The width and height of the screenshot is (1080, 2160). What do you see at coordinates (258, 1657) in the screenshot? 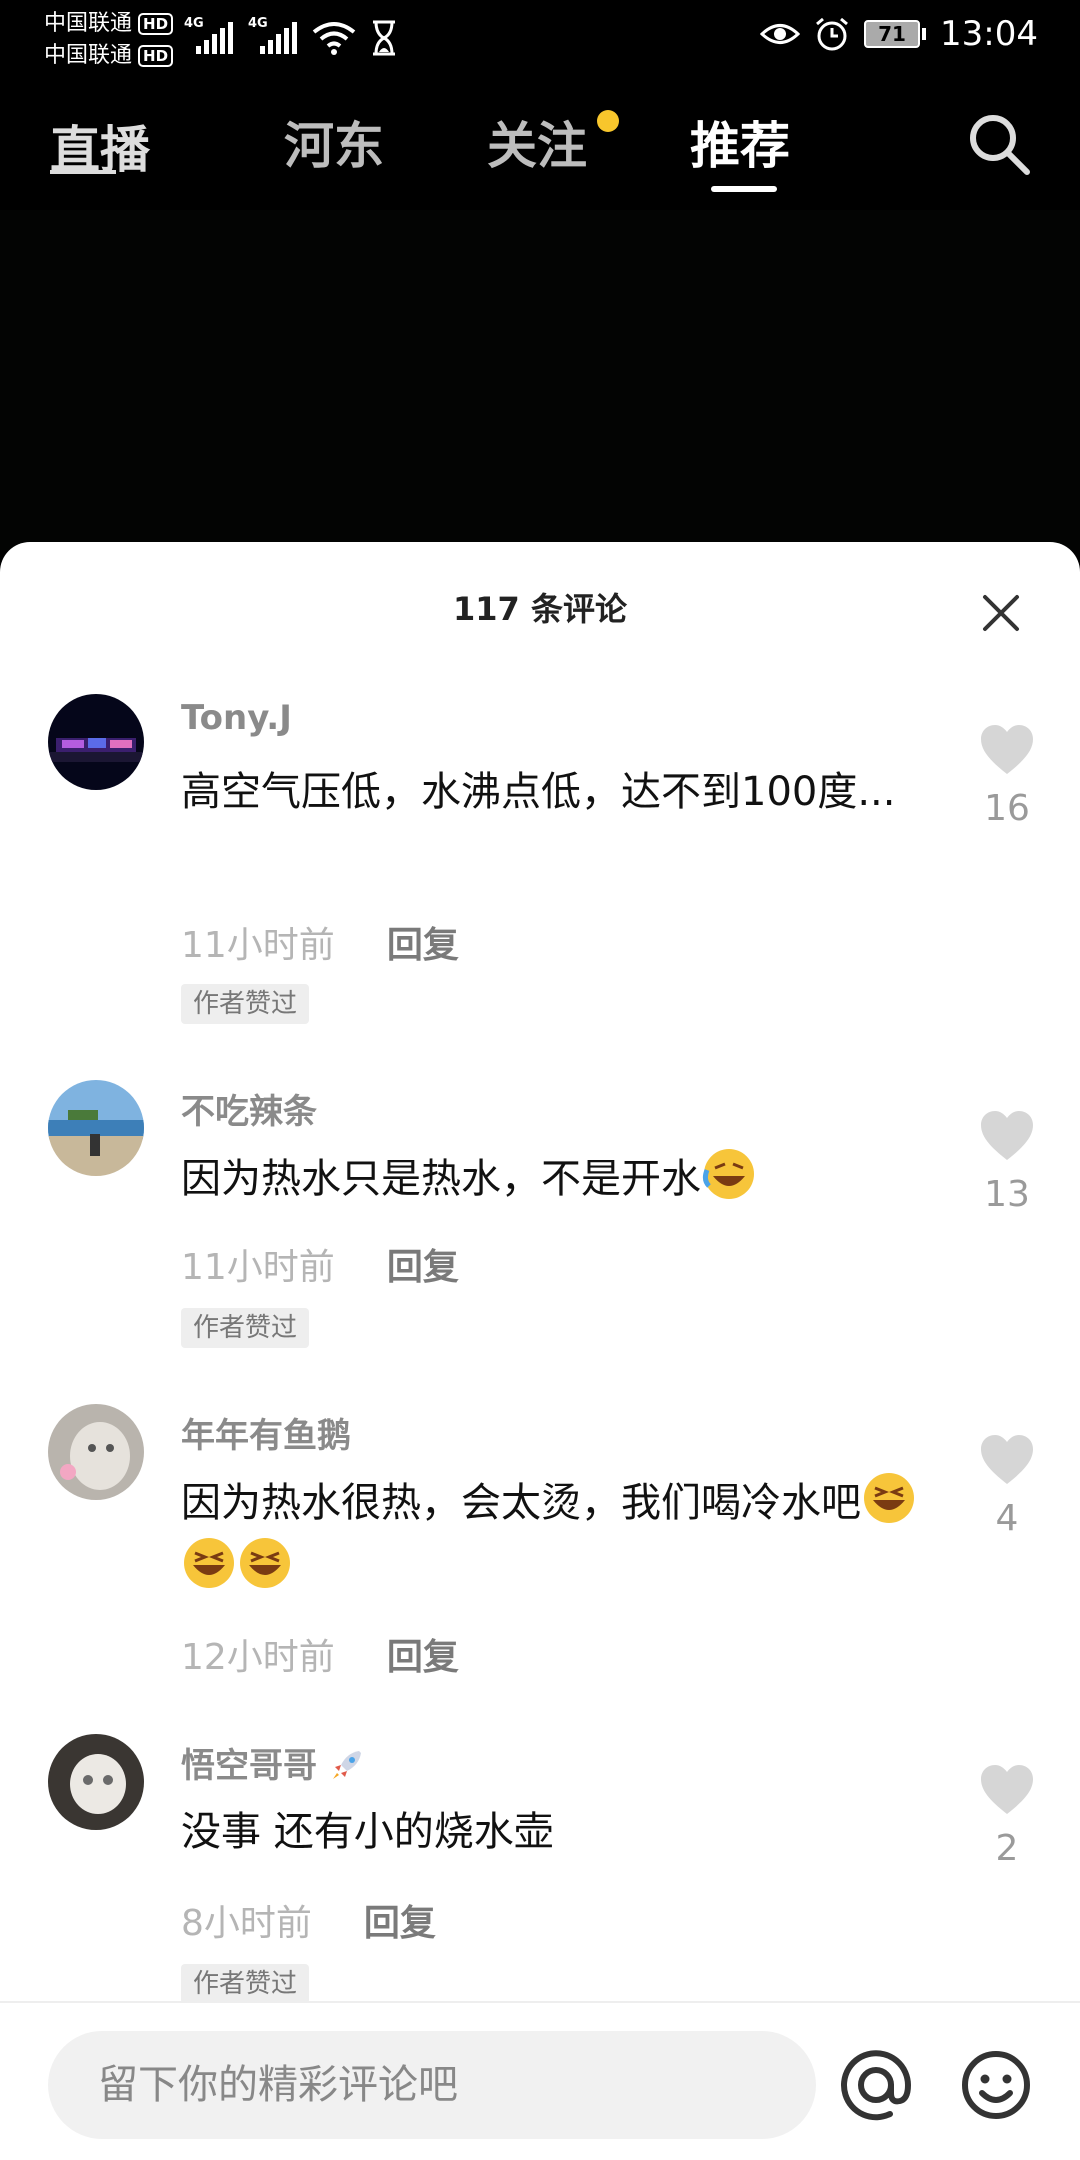
I see `comment-time: 12小时前` at bounding box center [258, 1657].